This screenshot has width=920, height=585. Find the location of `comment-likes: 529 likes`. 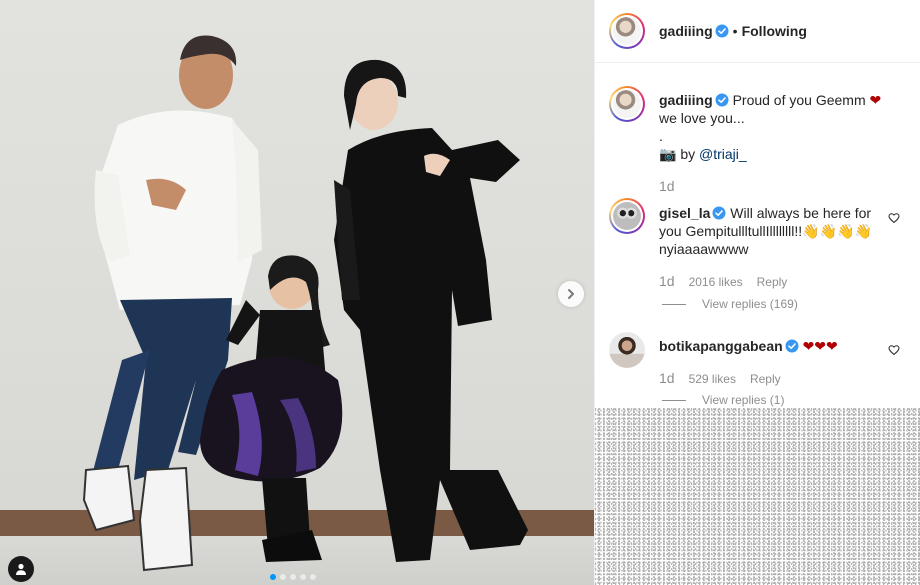

comment-likes: 529 likes is located at coordinates (712, 379).